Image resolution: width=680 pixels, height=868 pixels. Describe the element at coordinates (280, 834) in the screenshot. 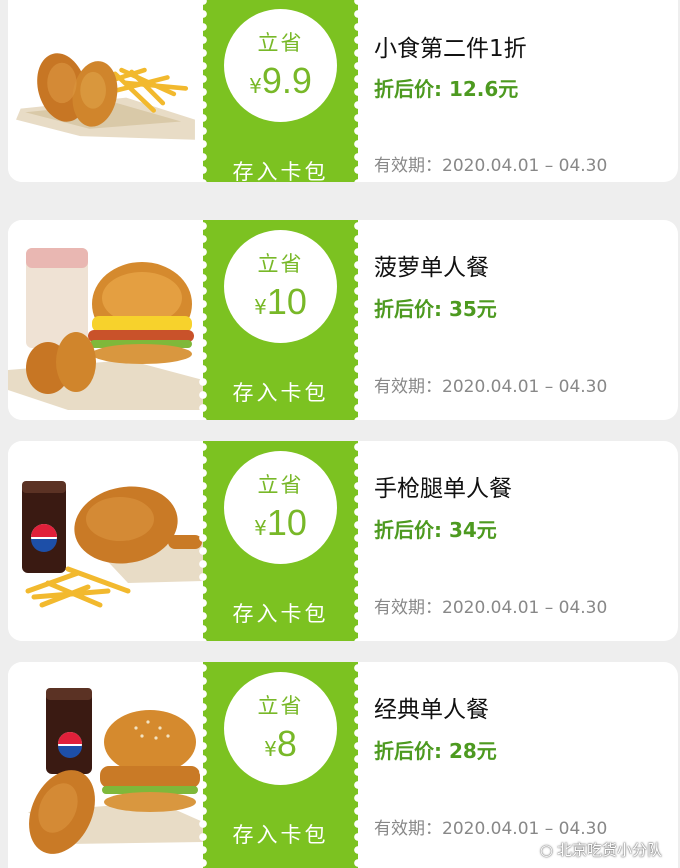

I see `save-to-wallet-button-4: 存入卡包` at that location.